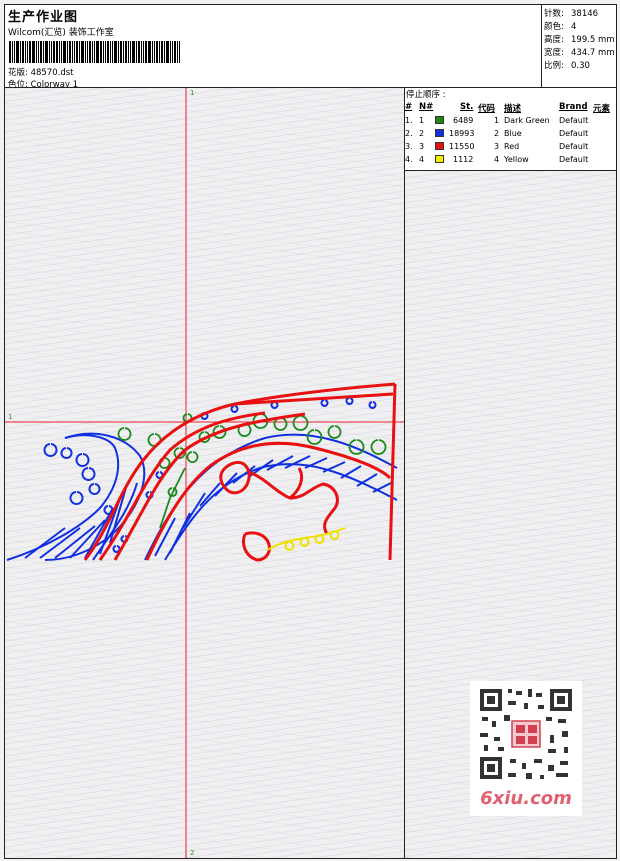  Describe the element at coordinates (497, 133) in the screenshot. I see `table-row: 2. 2 18993 2 Blue Default` at that location.